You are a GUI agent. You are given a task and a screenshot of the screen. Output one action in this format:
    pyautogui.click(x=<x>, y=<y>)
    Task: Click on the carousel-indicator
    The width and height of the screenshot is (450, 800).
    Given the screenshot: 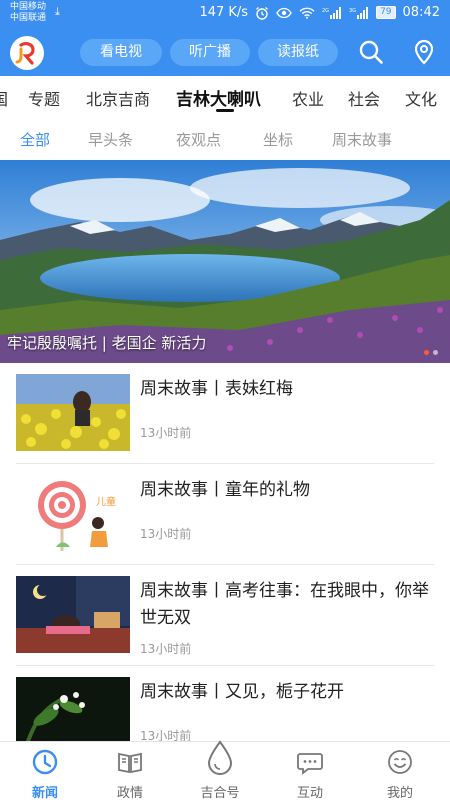 What is the action you would take?
    pyautogui.click(x=431, y=352)
    